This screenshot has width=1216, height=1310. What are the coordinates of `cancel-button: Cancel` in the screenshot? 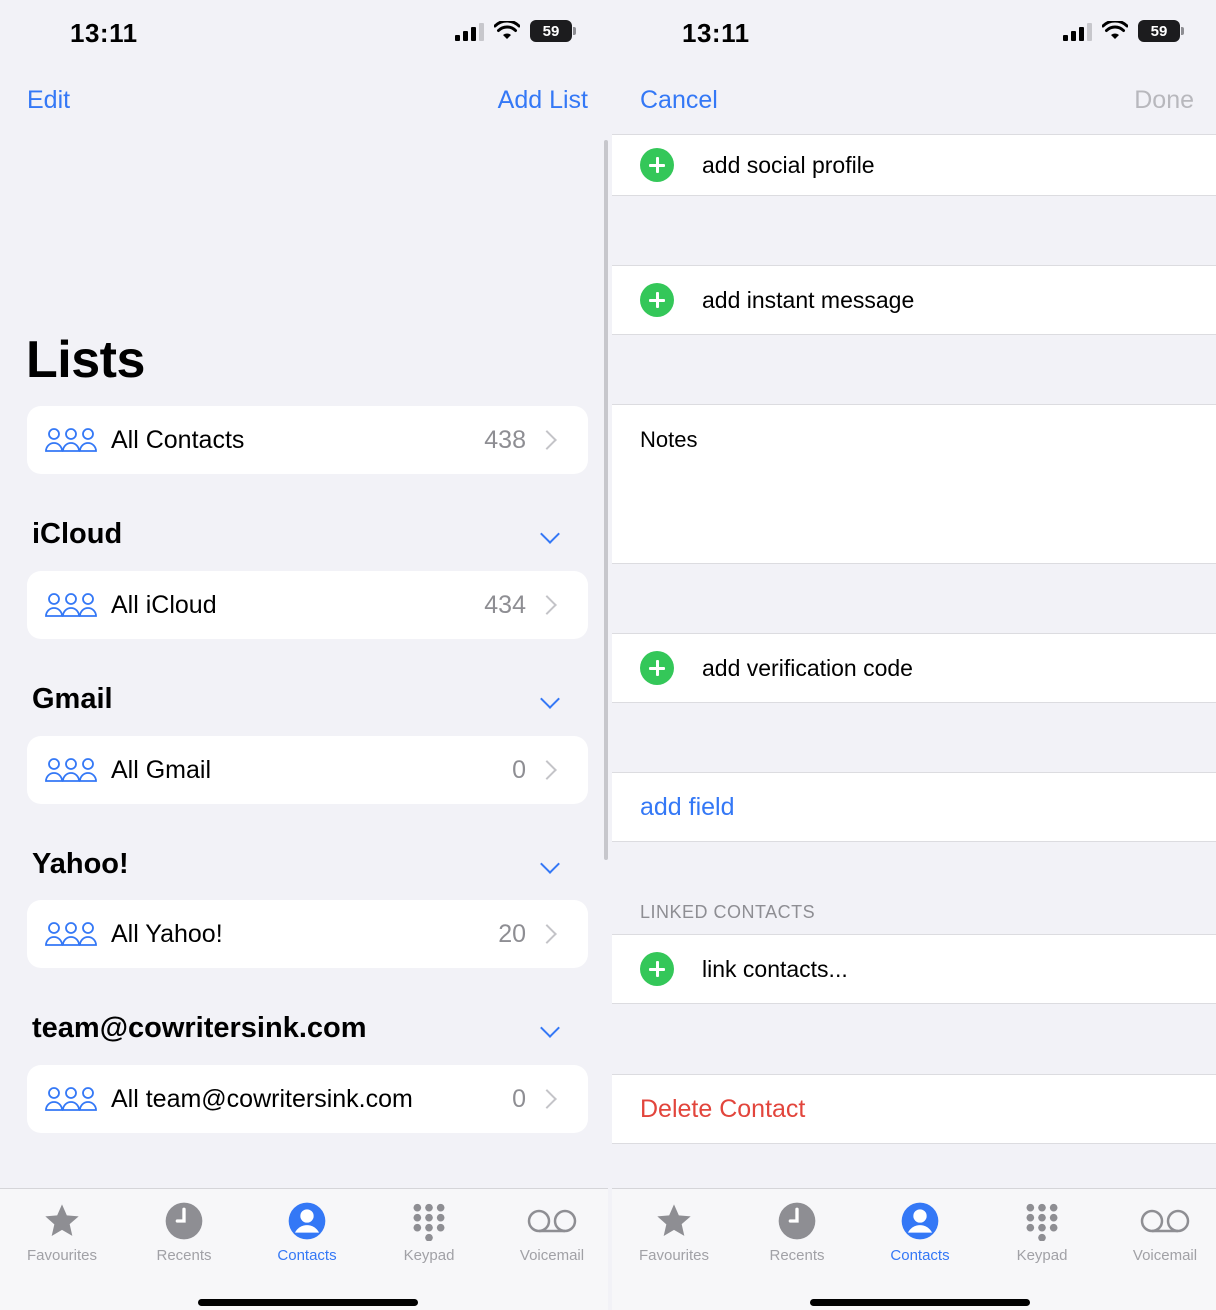 It's located at (679, 100).